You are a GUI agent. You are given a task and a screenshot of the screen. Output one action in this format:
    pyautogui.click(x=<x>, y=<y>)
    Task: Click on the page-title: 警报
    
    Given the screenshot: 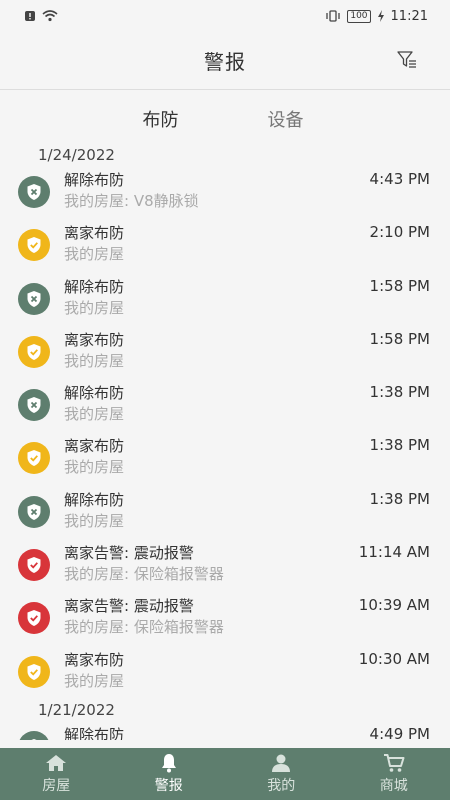 What is the action you would take?
    pyautogui.click(x=225, y=62)
    